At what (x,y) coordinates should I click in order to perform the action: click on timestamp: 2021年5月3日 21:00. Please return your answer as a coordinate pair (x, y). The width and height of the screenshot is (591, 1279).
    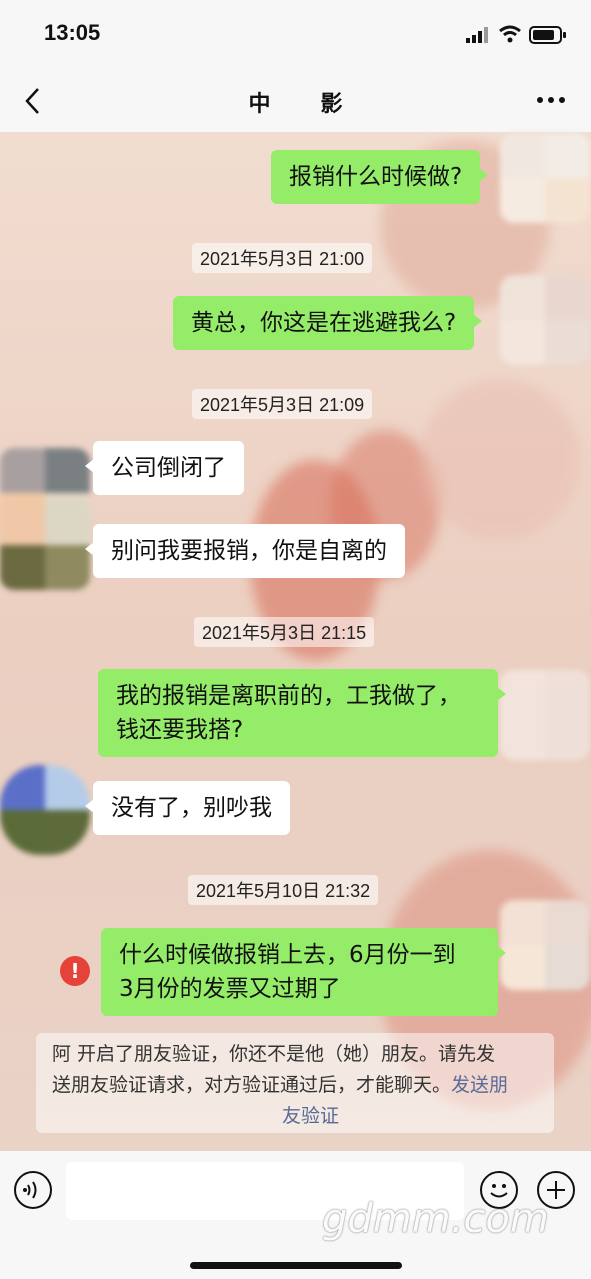
    Looking at the image, I should click on (282, 258).